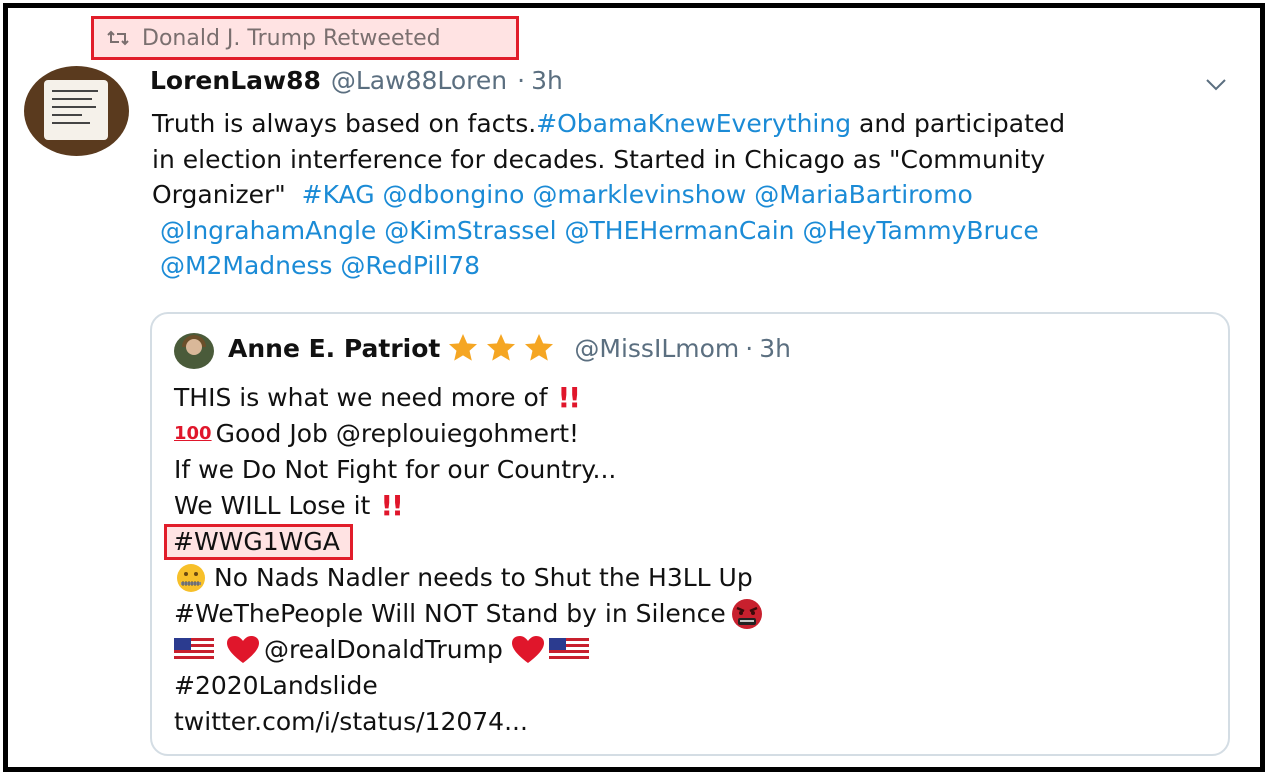 This screenshot has width=1269, height=776. Describe the element at coordinates (291, 38) in the screenshot. I see `retweet-banner-label: Donald J. Trump Retweeted` at that location.